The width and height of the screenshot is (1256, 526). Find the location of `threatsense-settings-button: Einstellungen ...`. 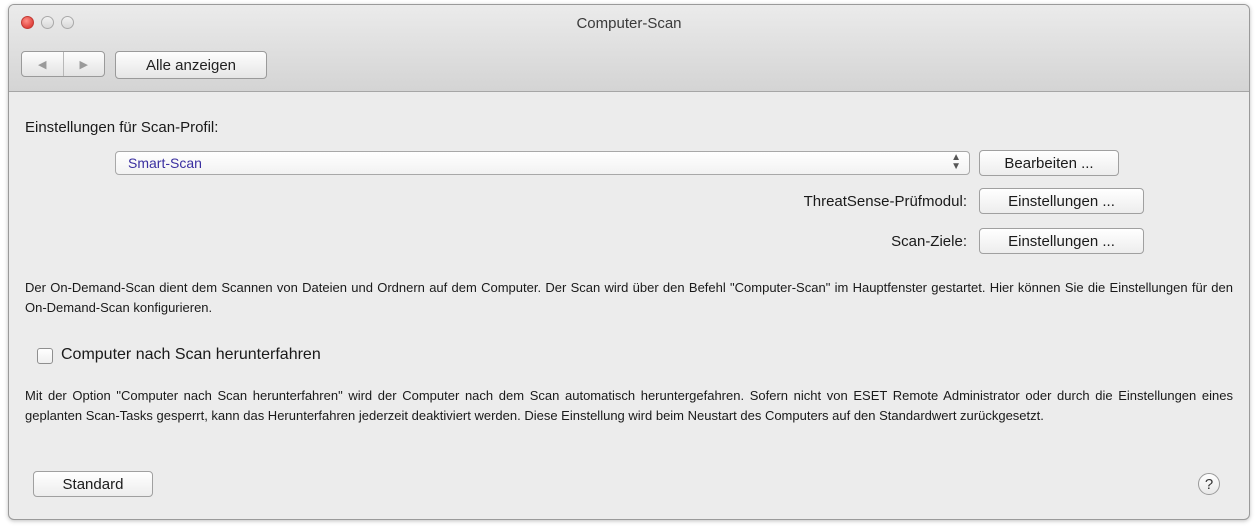

threatsense-settings-button: Einstellungen ... is located at coordinates (1061, 201).